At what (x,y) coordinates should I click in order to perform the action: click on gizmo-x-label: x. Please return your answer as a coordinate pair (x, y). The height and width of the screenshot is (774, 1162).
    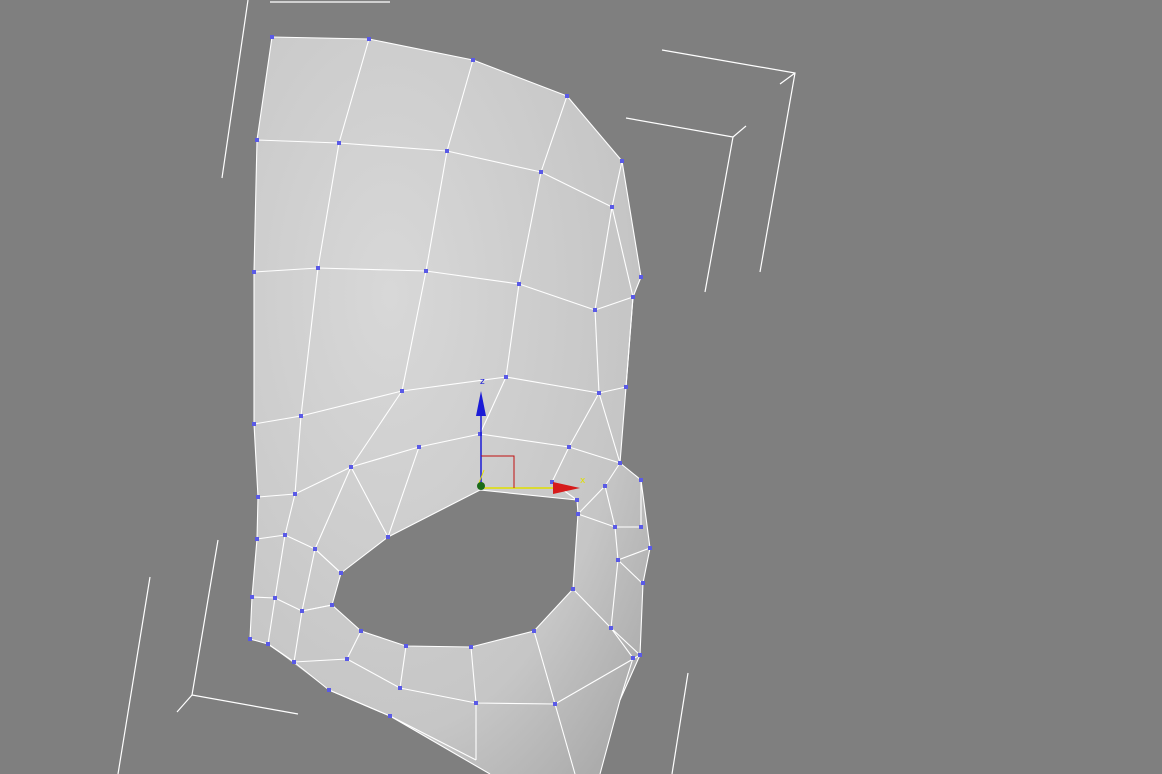
    Looking at the image, I should click on (583, 481).